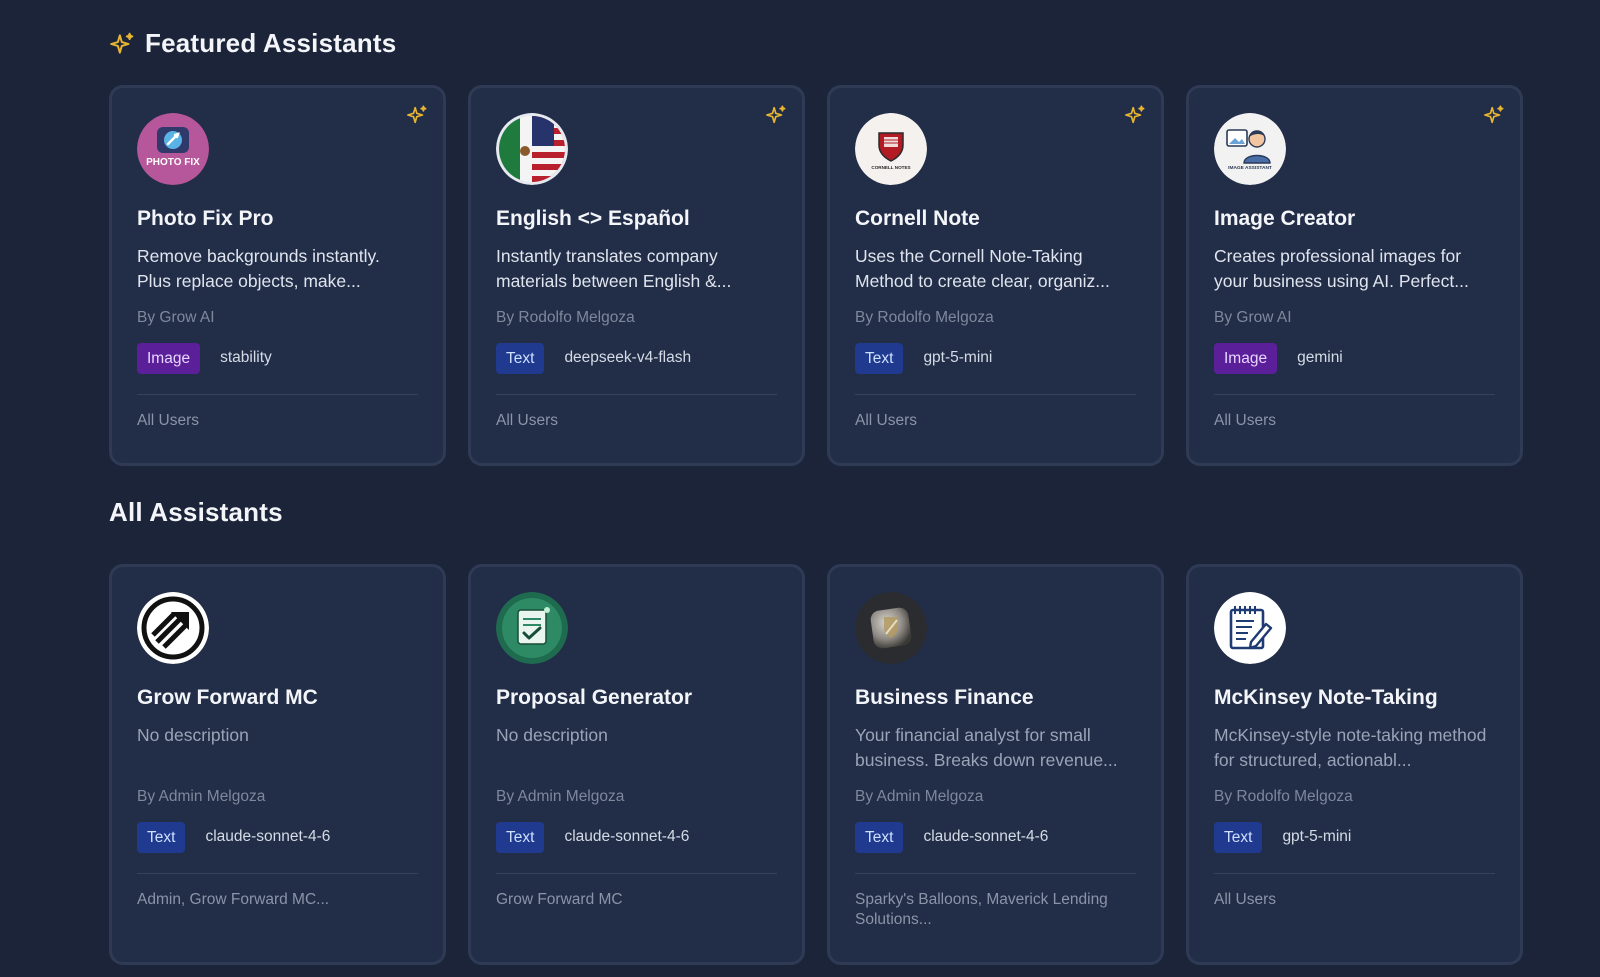  Describe the element at coordinates (1326, 697) in the screenshot. I see `assistant-name: McKinsey Note-Taking` at that location.